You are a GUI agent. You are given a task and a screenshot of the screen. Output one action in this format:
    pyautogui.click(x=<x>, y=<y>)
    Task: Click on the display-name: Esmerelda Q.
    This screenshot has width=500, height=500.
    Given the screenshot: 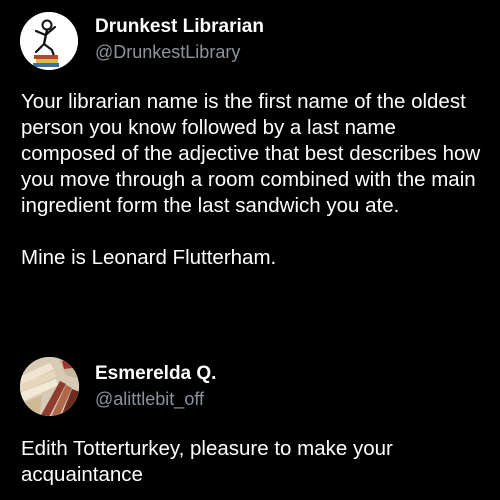 What is the action you would take?
    pyautogui.click(x=155, y=374)
    